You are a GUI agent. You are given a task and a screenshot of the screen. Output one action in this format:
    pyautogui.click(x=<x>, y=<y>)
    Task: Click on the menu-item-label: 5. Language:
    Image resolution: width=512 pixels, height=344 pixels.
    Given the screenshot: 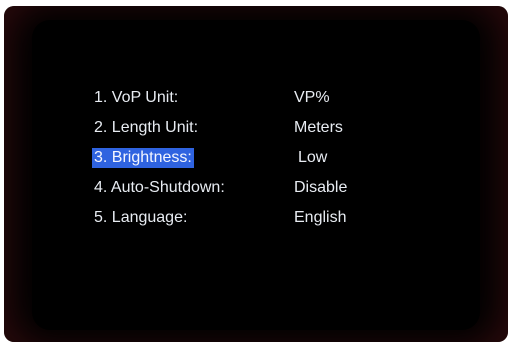 What is the action you would take?
    pyautogui.click(x=141, y=217)
    